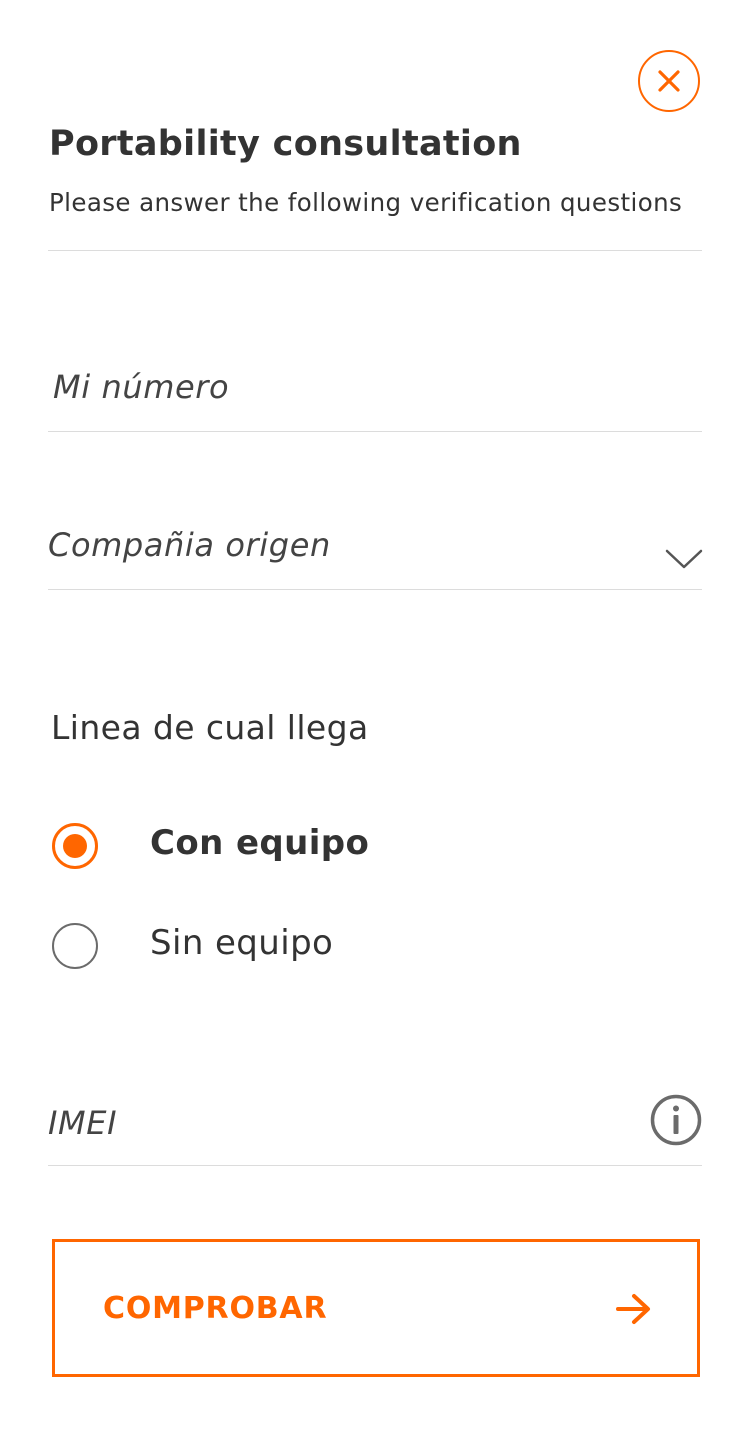  What do you see at coordinates (215, 1308) in the screenshot?
I see `comprobar-label: COMPROBAR` at bounding box center [215, 1308].